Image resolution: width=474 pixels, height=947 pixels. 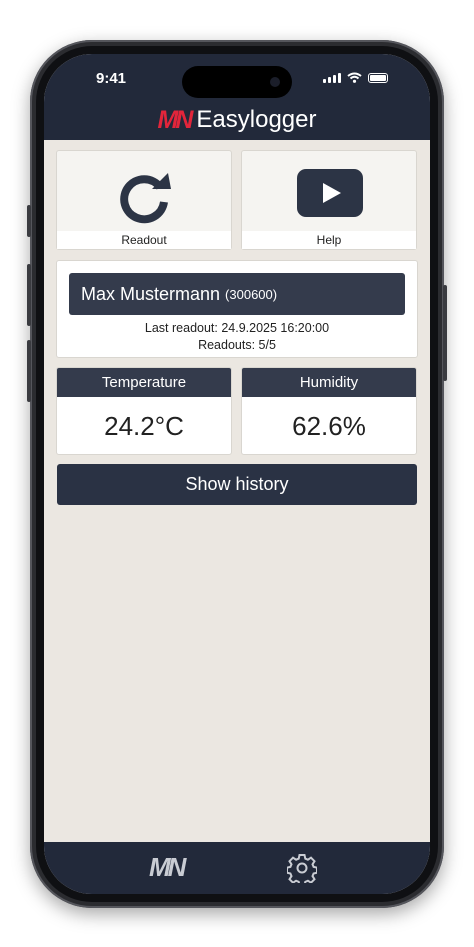 What do you see at coordinates (329, 426) in the screenshot?
I see `humidity-value: 62.6%` at bounding box center [329, 426].